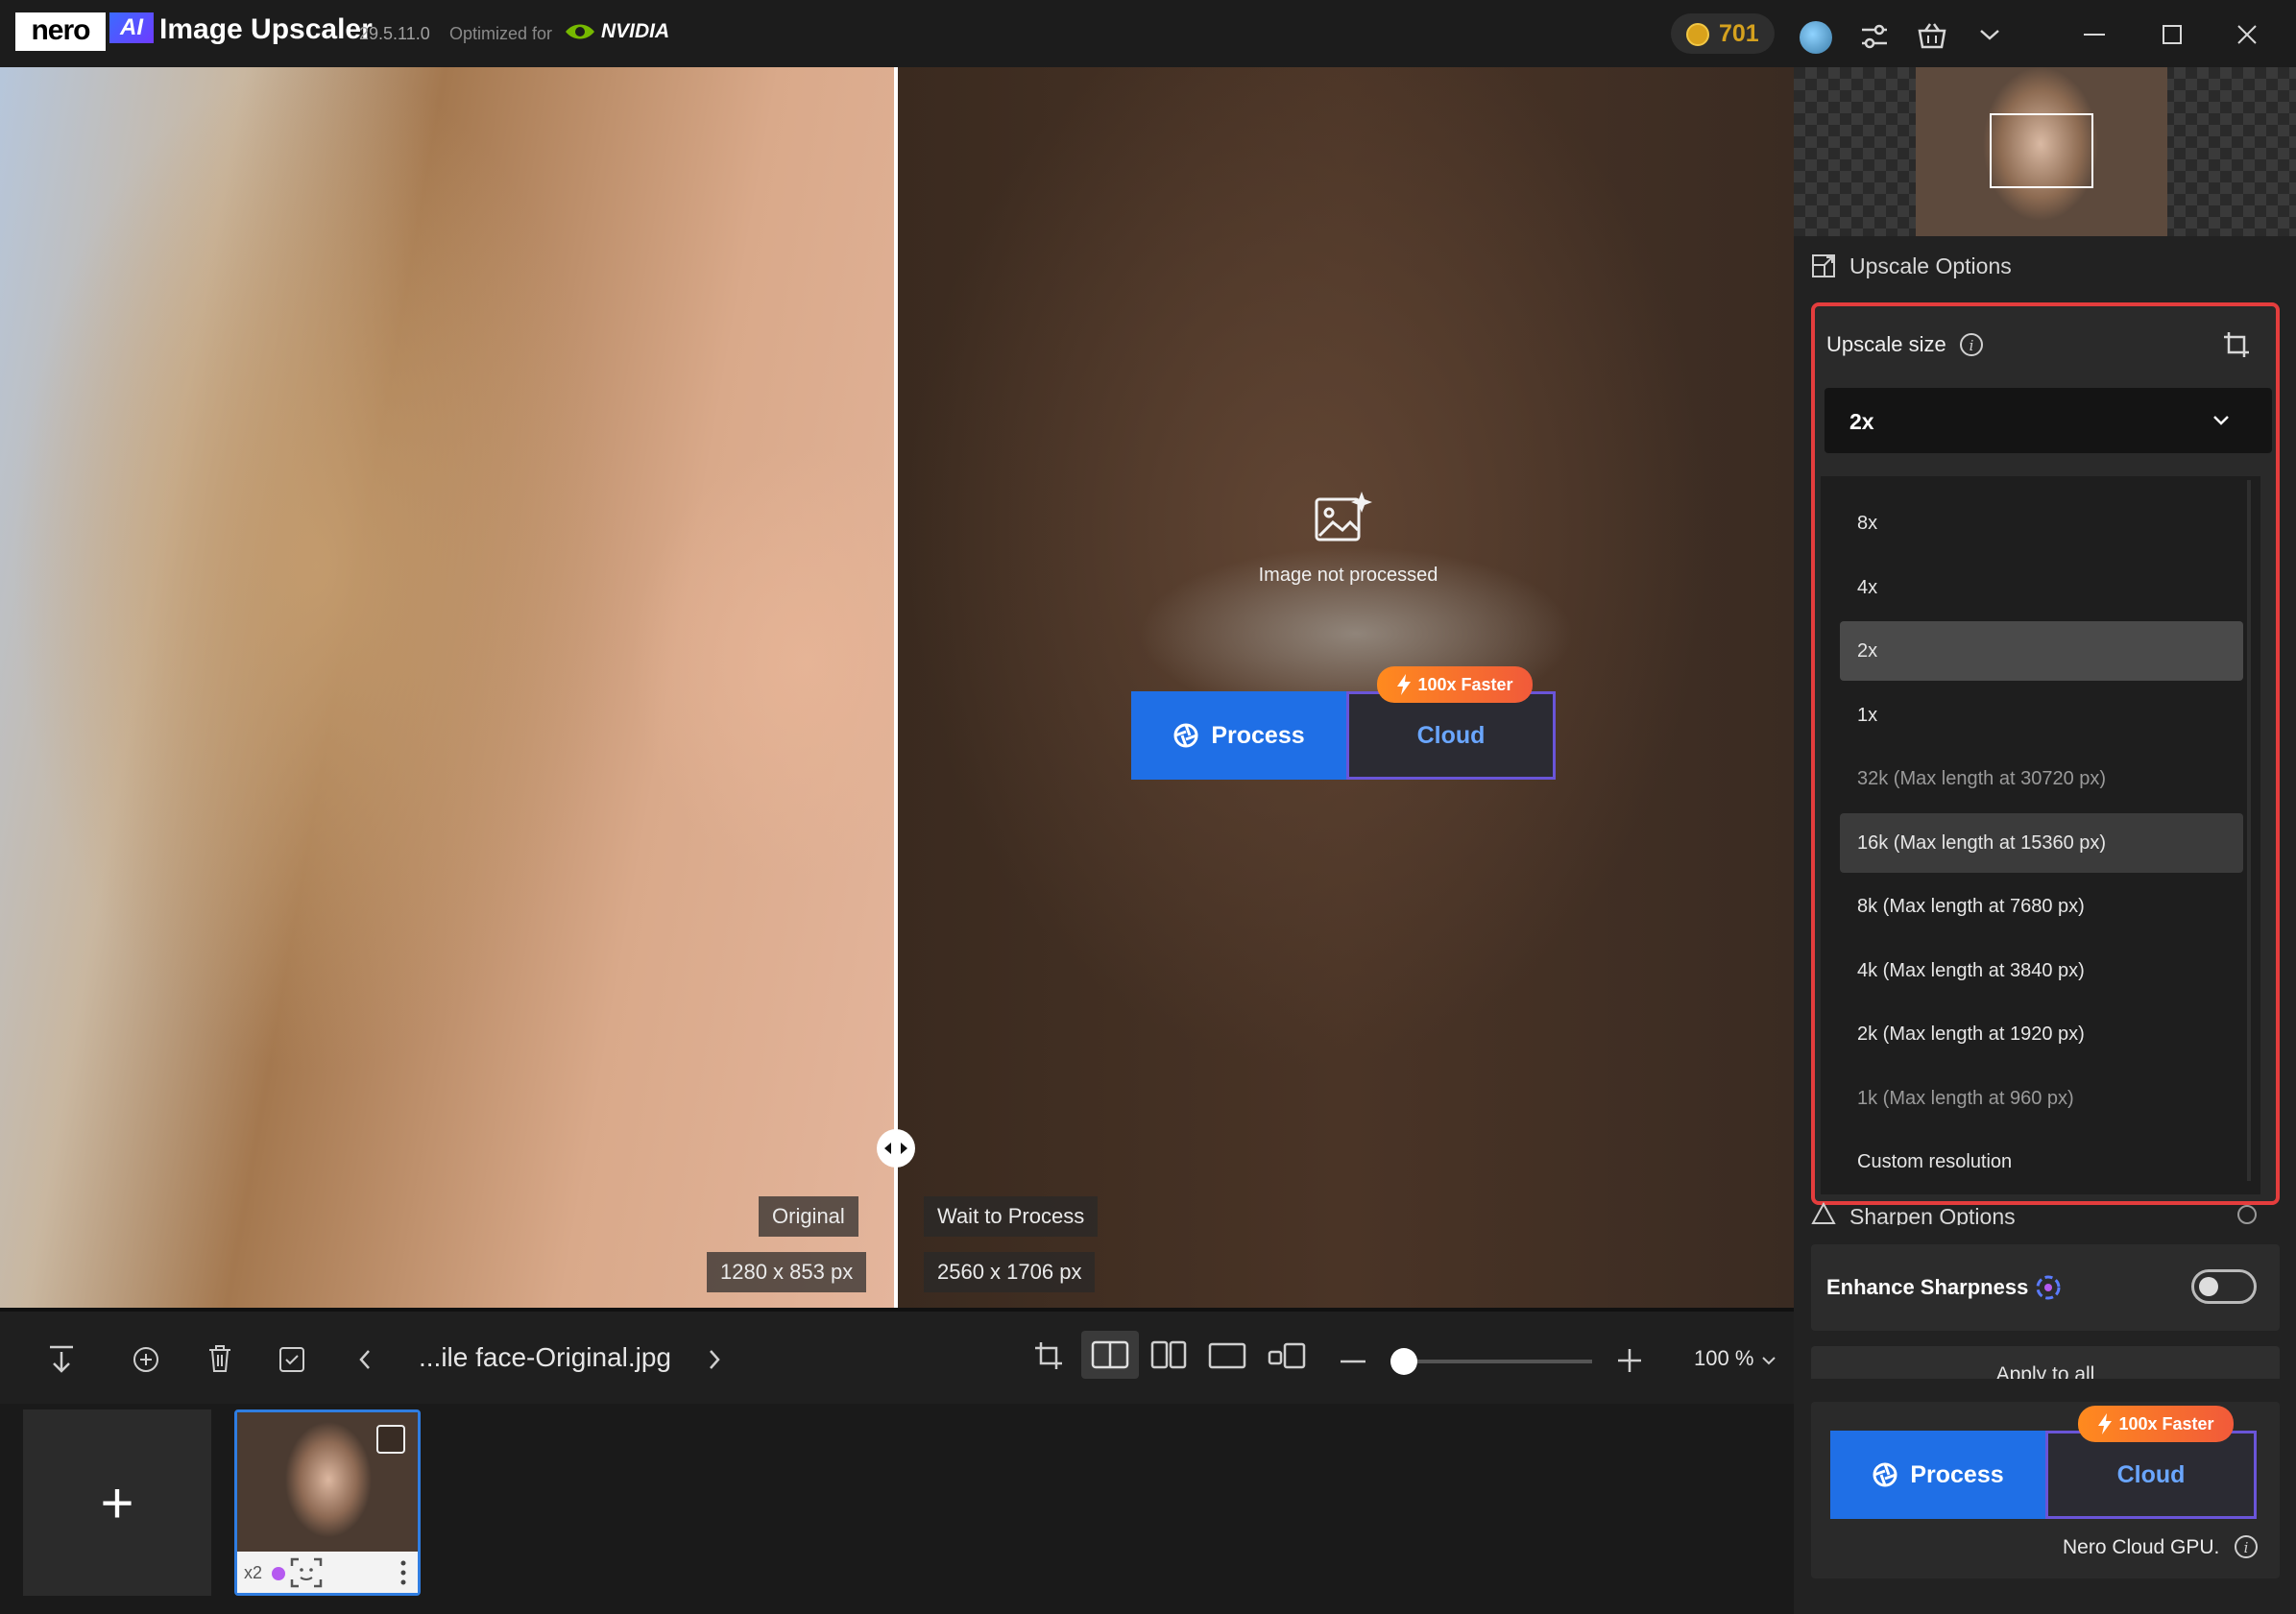 The image size is (2296, 1614). What do you see at coordinates (403, 1572) in the screenshot?
I see `more-options-icon` at bounding box center [403, 1572].